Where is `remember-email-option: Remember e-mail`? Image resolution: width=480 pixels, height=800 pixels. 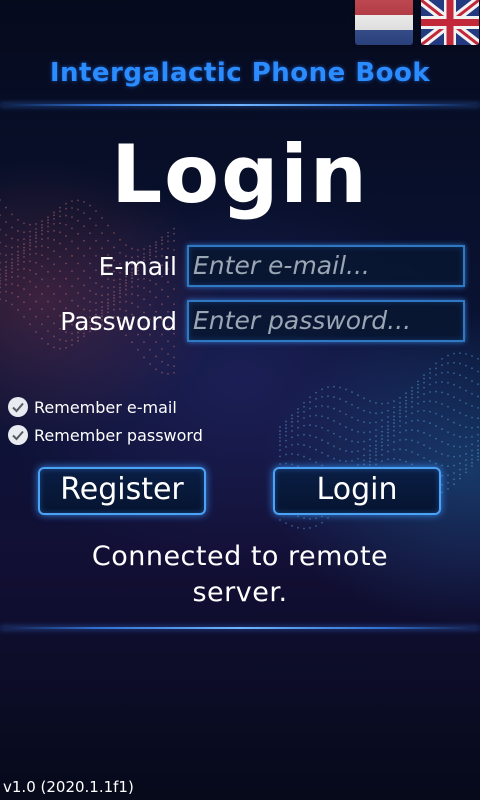
remember-email-option: Remember e-mail is located at coordinates (92, 407).